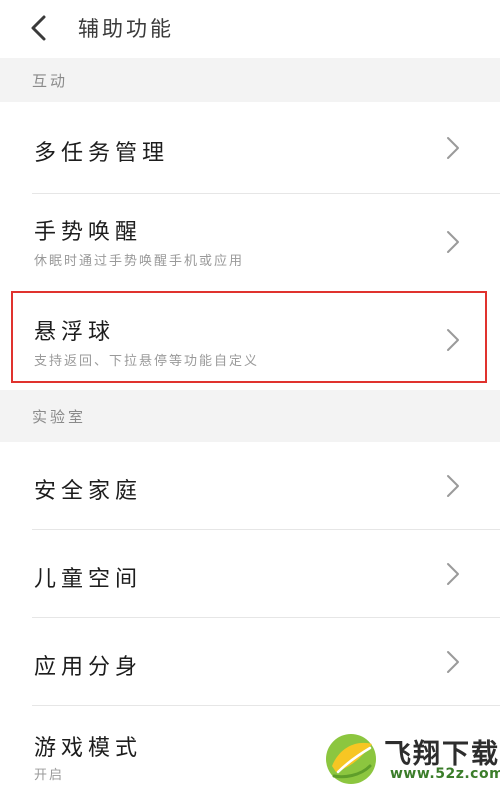 This screenshot has height=792, width=500. Describe the element at coordinates (250, 416) in the screenshot. I see `section-header-lab: 实验室` at that location.